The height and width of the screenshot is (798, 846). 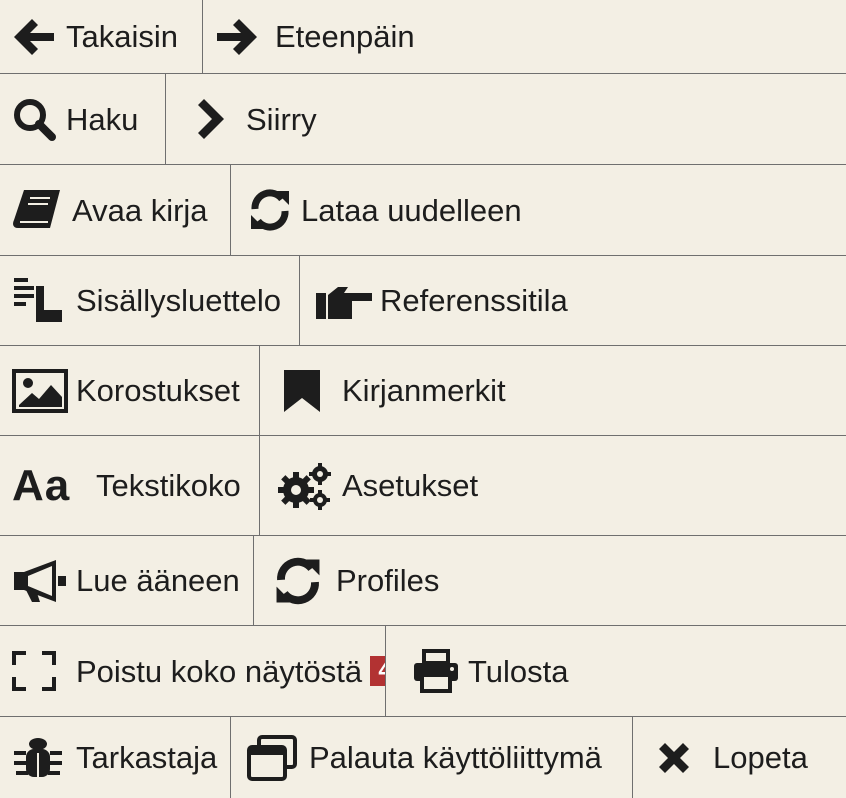 I want to click on quit-label: Lopeta, so click(x=760, y=757).